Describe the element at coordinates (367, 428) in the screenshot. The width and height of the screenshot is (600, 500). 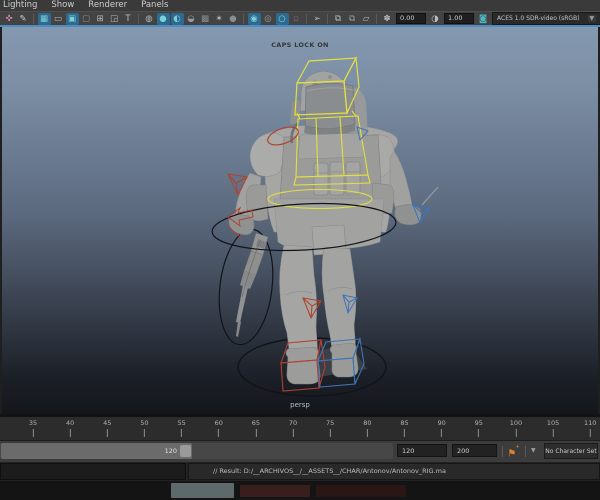
I see `frame-tick-80: 80` at that location.